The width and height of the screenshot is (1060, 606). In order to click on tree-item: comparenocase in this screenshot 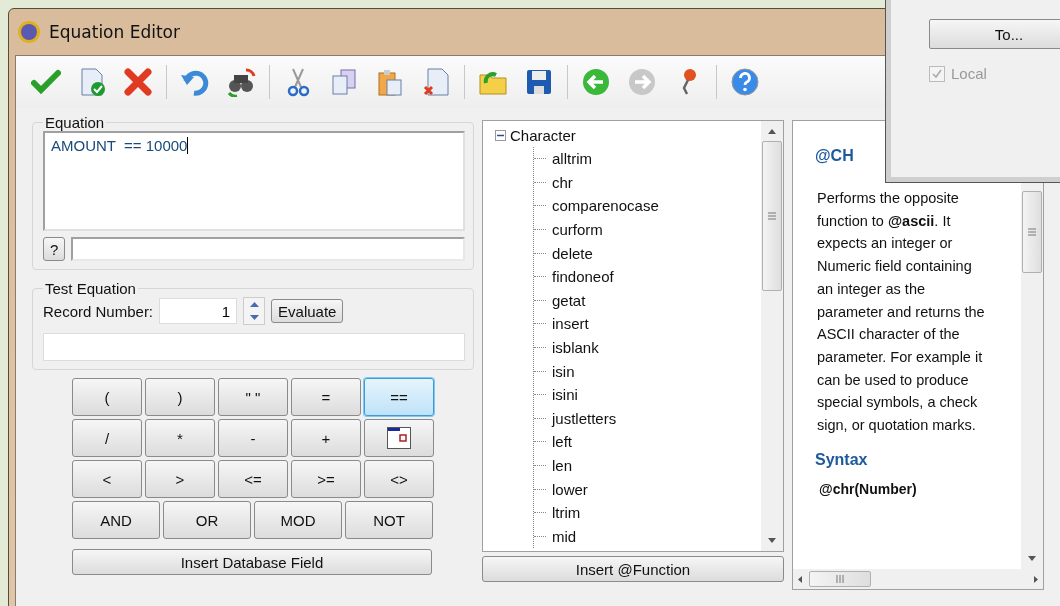, I will do `click(605, 206)`.